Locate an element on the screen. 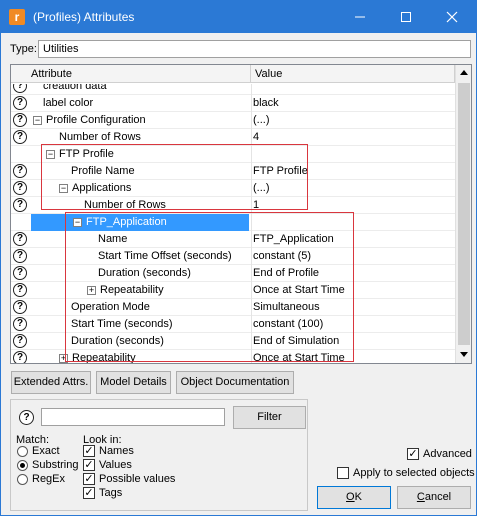 Image resolution: width=477 pixels, height=516 pixels. attribute-value: 4 is located at coordinates (256, 137).